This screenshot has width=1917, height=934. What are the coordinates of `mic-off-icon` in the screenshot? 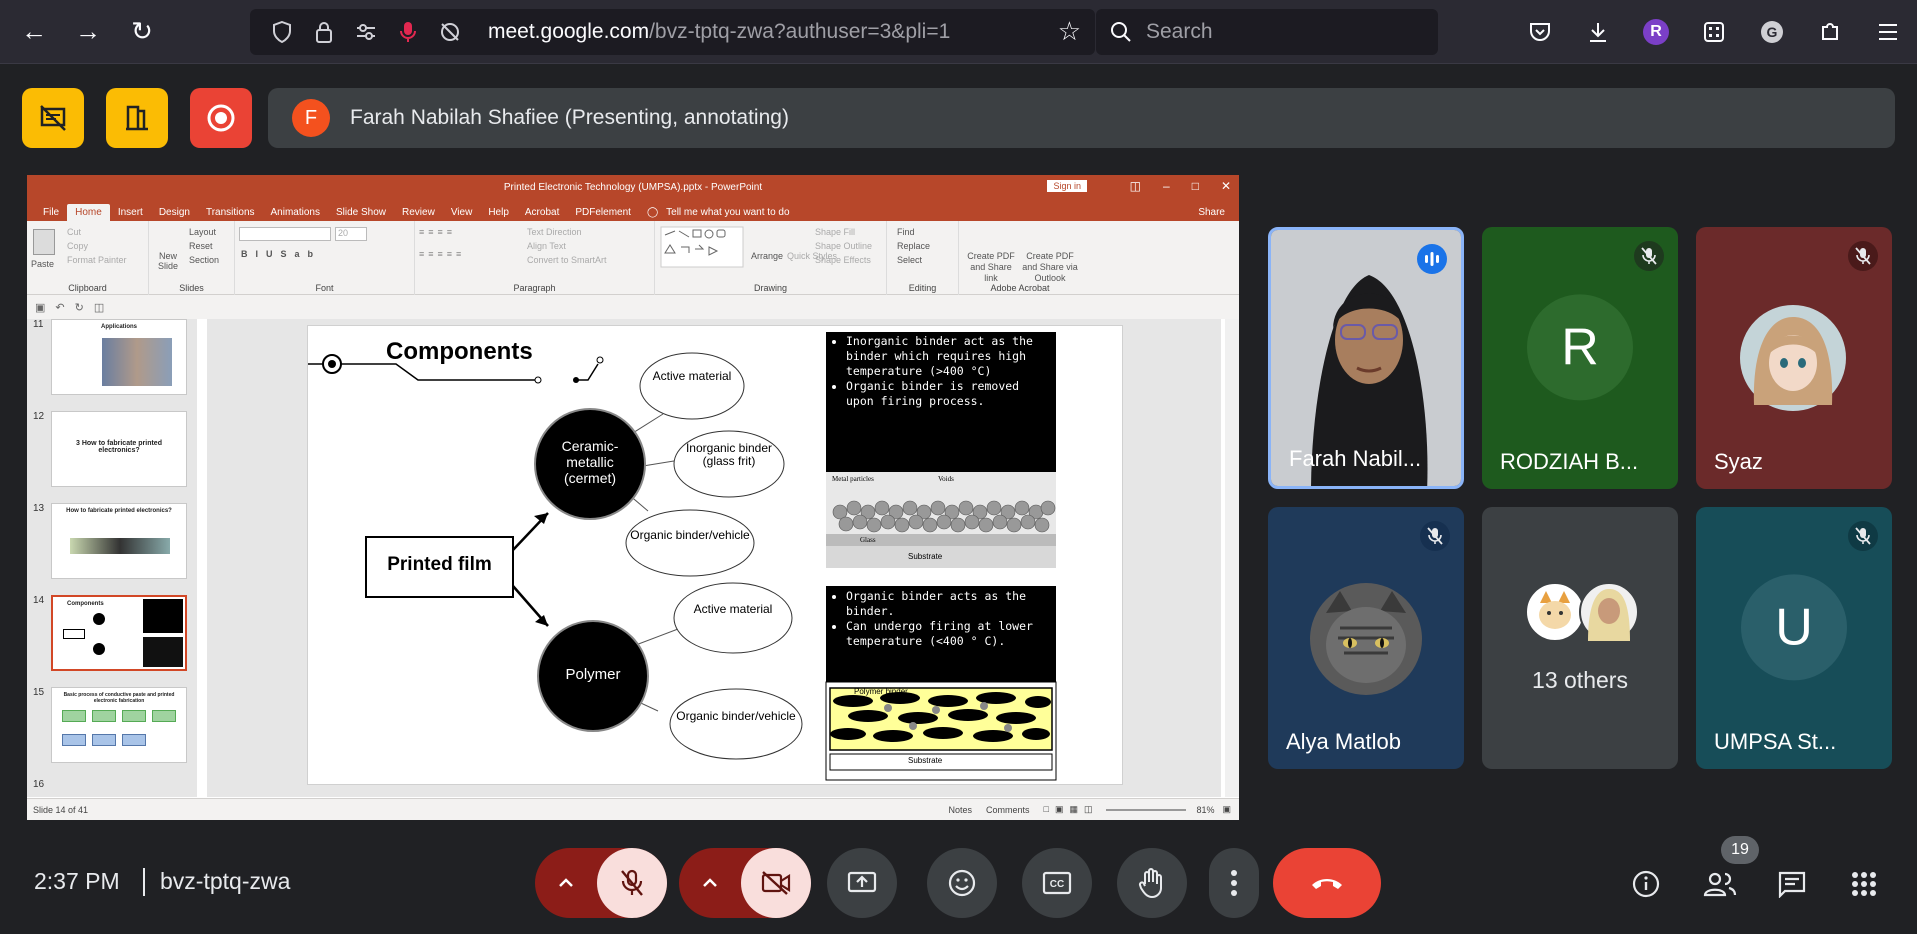 It's located at (632, 882).